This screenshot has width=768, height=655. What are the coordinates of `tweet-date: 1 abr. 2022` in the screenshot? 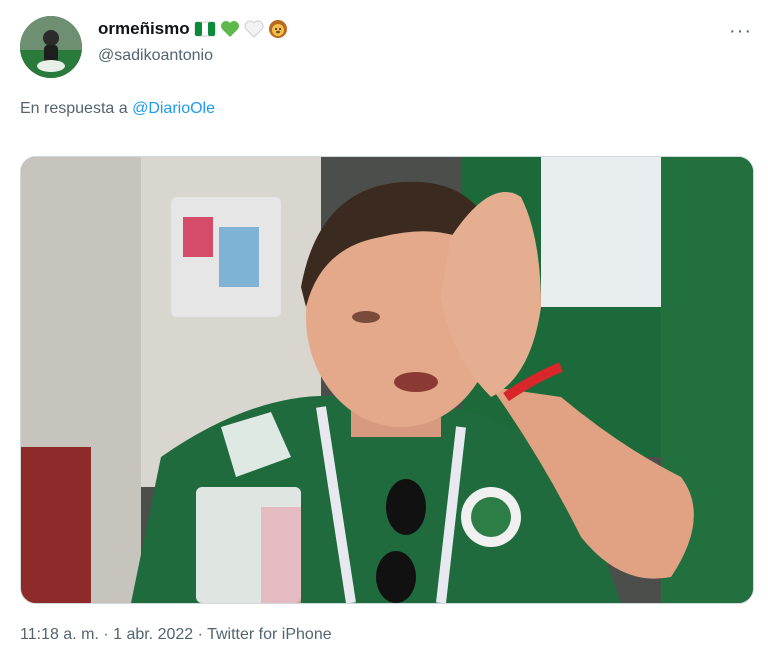 It's located at (153, 634).